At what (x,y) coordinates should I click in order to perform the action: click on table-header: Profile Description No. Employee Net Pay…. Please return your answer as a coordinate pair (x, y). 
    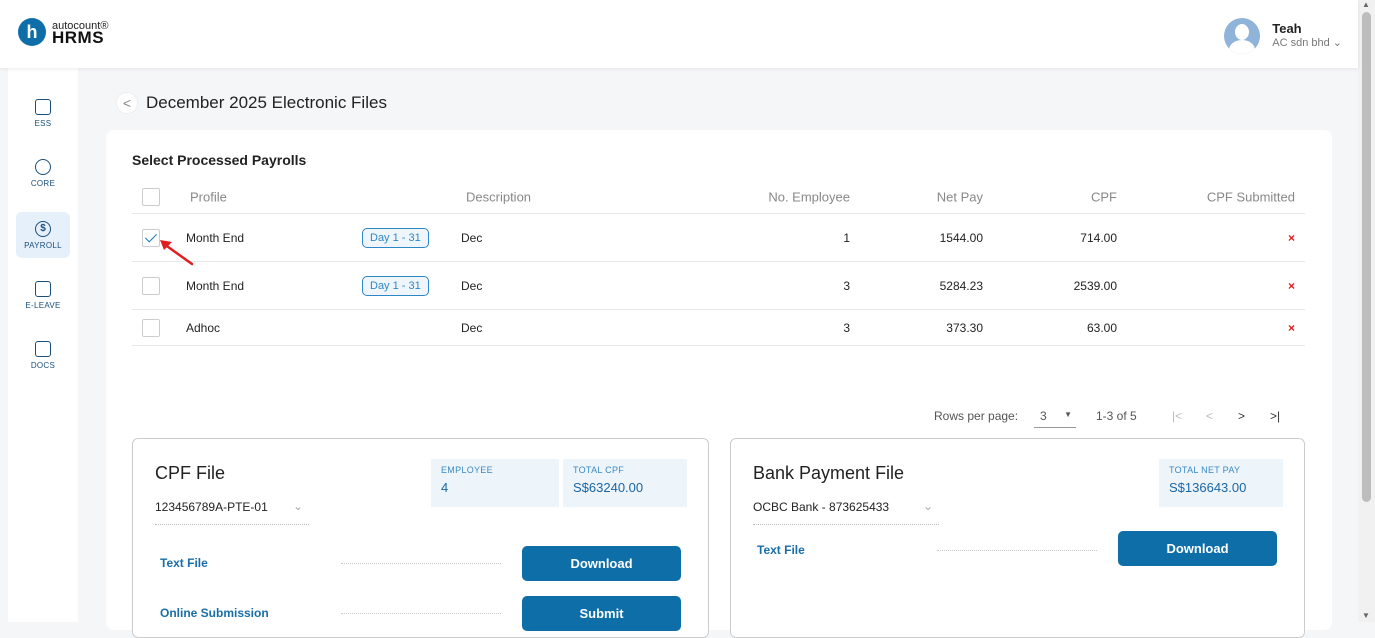
    Looking at the image, I should click on (718, 197).